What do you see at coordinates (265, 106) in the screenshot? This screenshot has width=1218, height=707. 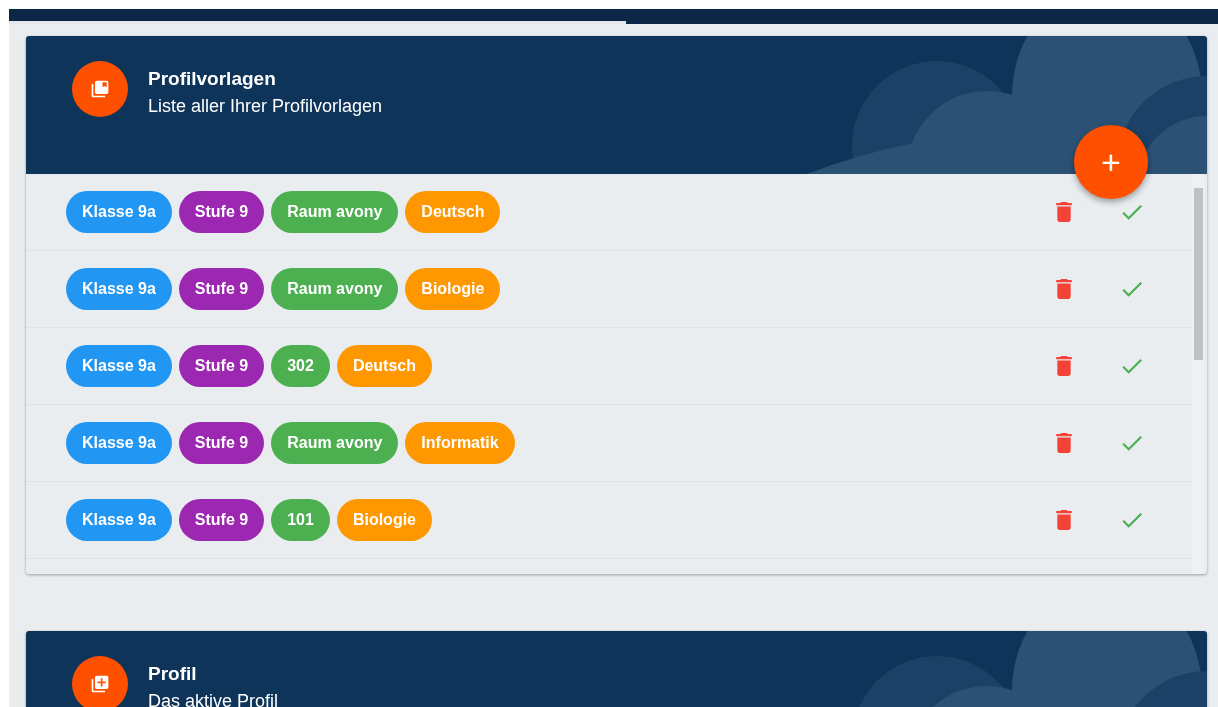 I see `card-subtitle: Liste aller Ihrer Profilvorlagen` at bounding box center [265, 106].